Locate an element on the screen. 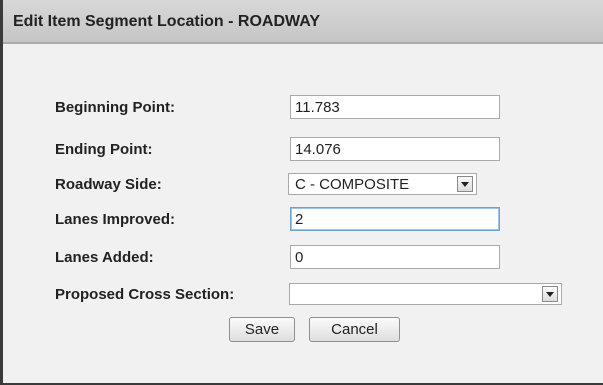 The width and height of the screenshot is (603, 385). lanes-improved-input is located at coordinates (395, 219).